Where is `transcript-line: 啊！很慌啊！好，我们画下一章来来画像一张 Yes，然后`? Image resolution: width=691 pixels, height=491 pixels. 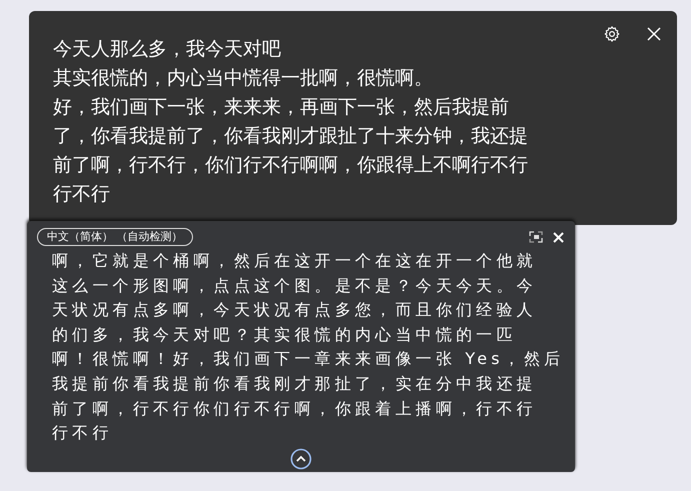
transcript-line: 啊！很慌啊！好，我们画下一章来来画像一张 Yes，然后 is located at coordinates (308, 359).